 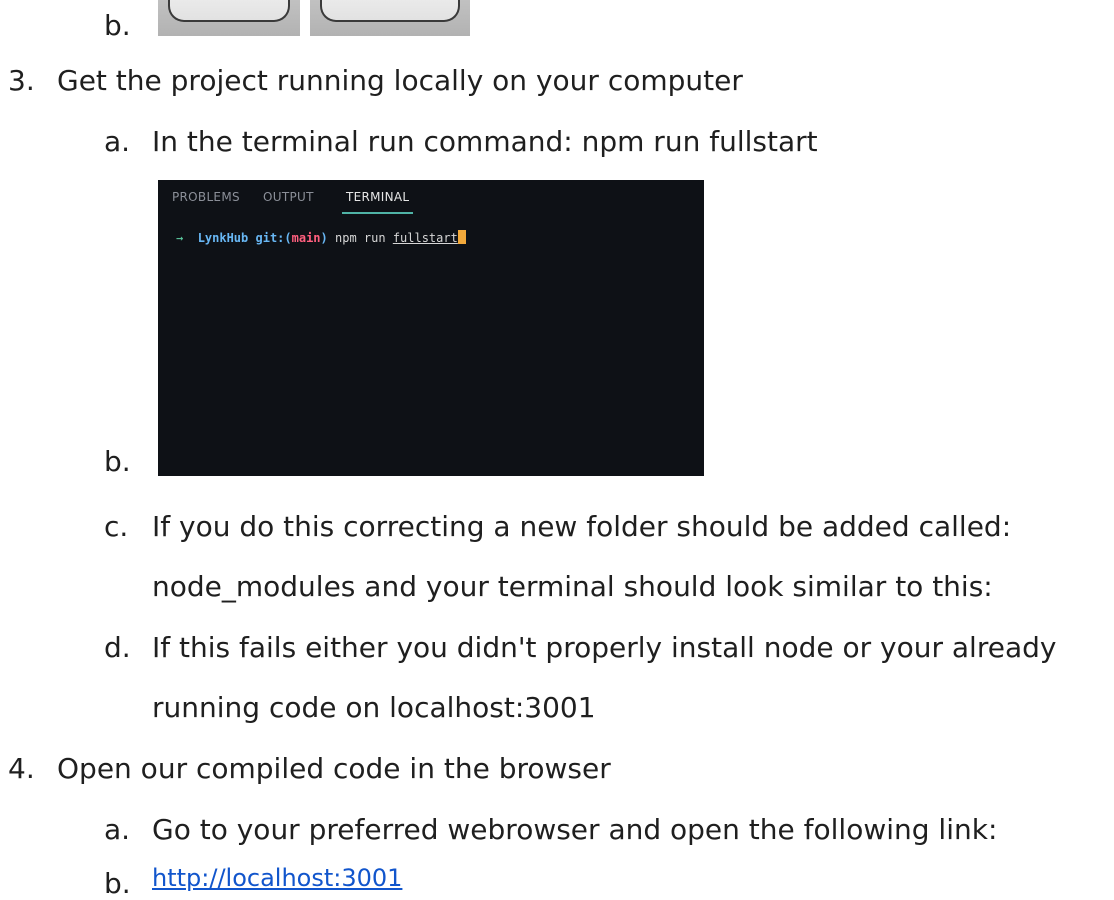 I want to click on keycap-image-right, so click(x=390, y=18).